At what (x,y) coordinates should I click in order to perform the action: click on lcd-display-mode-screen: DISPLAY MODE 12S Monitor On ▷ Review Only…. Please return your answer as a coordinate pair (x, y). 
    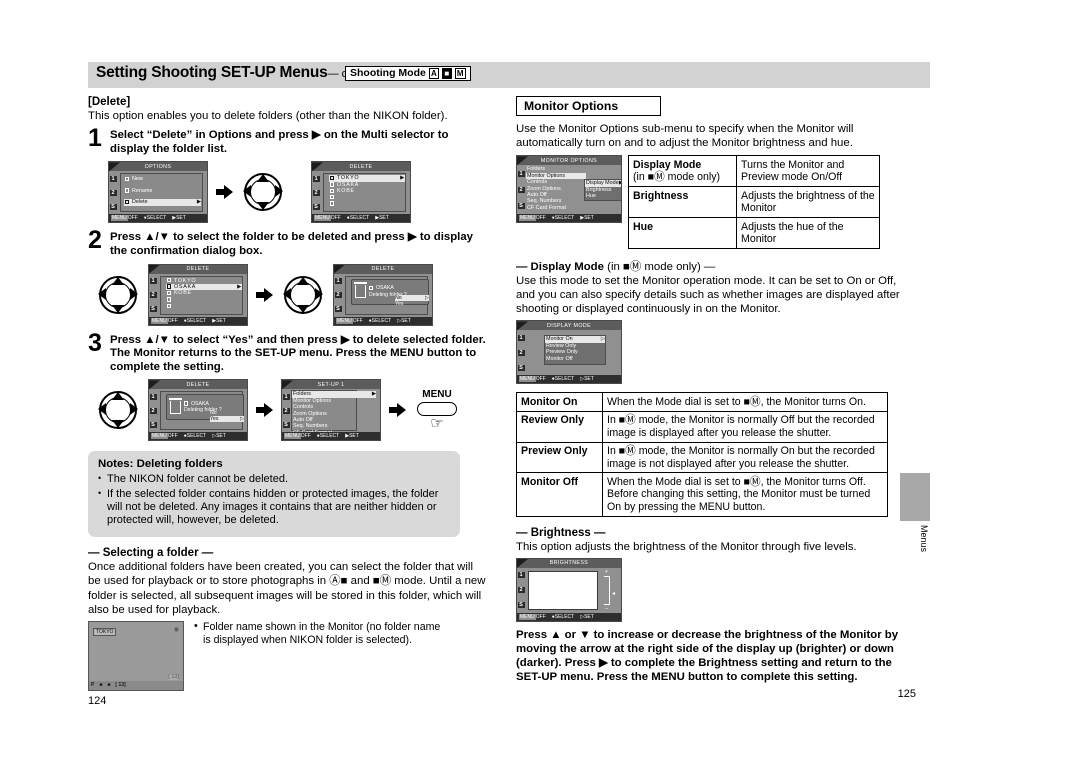
    Looking at the image, I should click on (569, 352).